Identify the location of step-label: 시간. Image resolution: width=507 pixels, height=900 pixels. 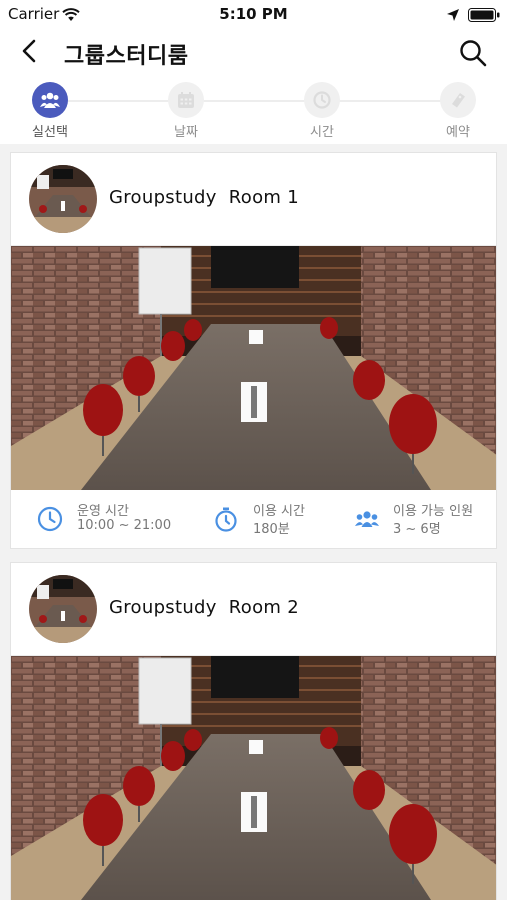
(322, 132).